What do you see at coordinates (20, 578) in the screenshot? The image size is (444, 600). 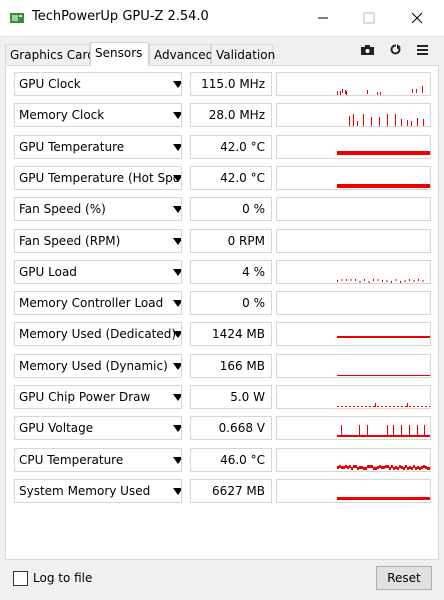 I see `log-to-file-checkbox` at bounding box center [20, 578].